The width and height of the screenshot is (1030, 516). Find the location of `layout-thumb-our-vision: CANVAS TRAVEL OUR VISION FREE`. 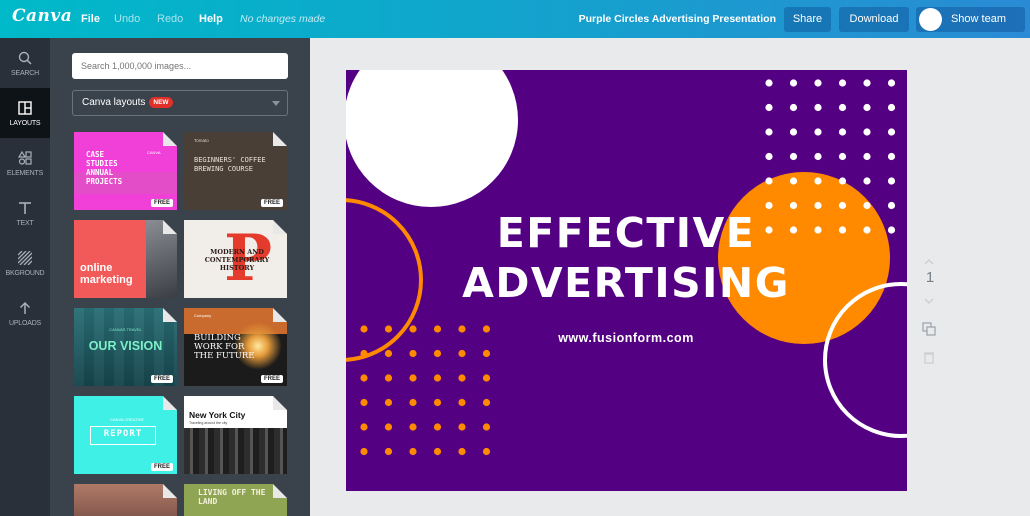

layout-thumb-our-vision: CANVAS TRAVEL OUR VISION FREE is located at coordinates (125, 347).